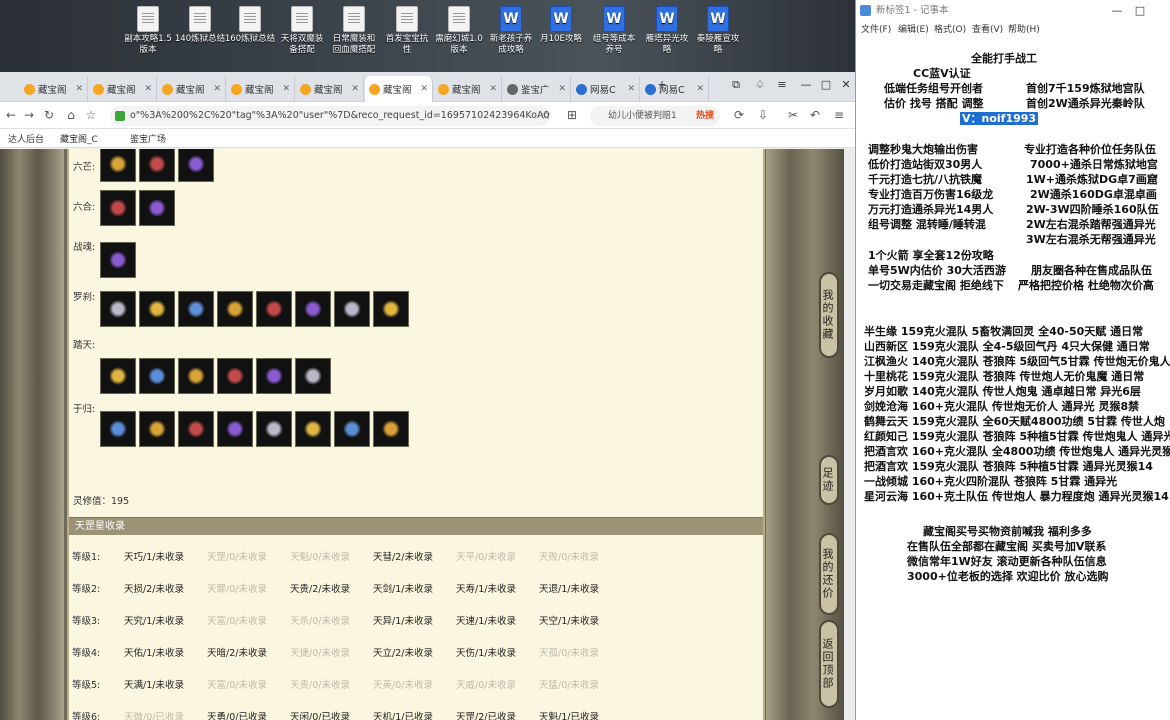  What do you see at coordinates (537, 89) in the screenshot?
I see `browser-tab: 鉴宝广 ✕` at bounding box center [537, 89].